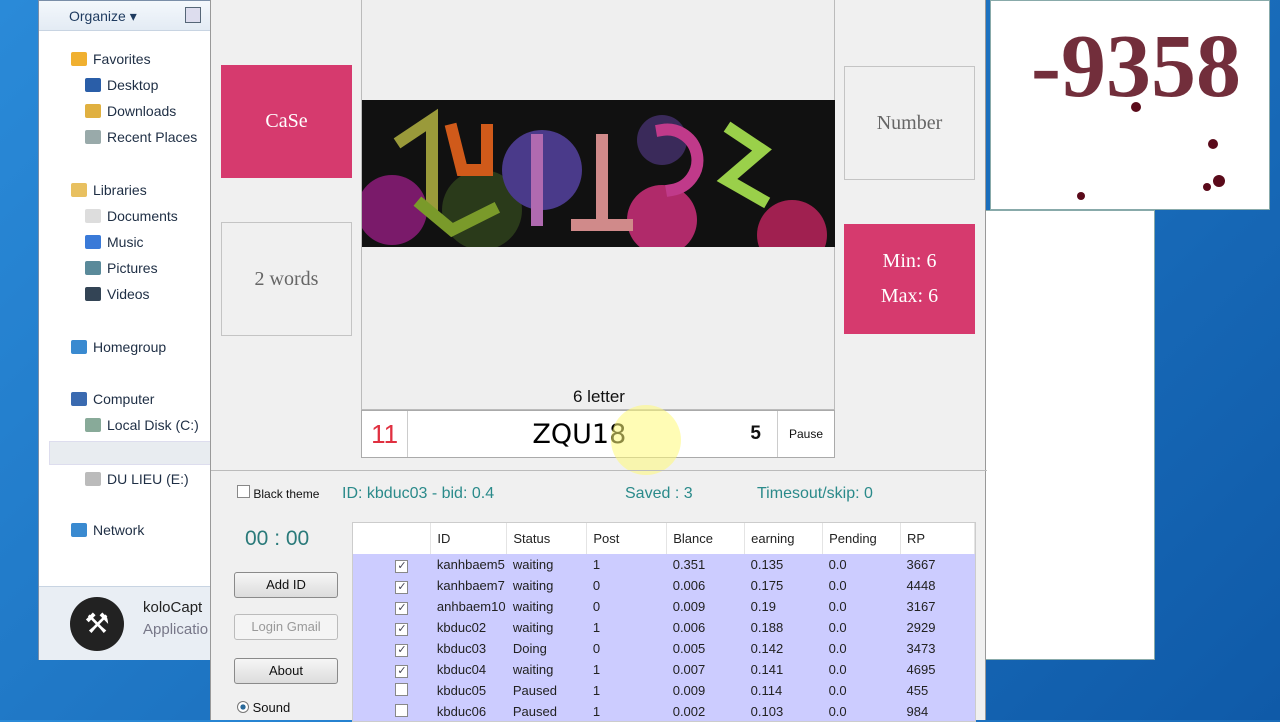 This screenshot has width=1280, height=722. Describe the element at coordinates (468, 627) in the screenshot. I see `cell-id: kbduc02` at that location.